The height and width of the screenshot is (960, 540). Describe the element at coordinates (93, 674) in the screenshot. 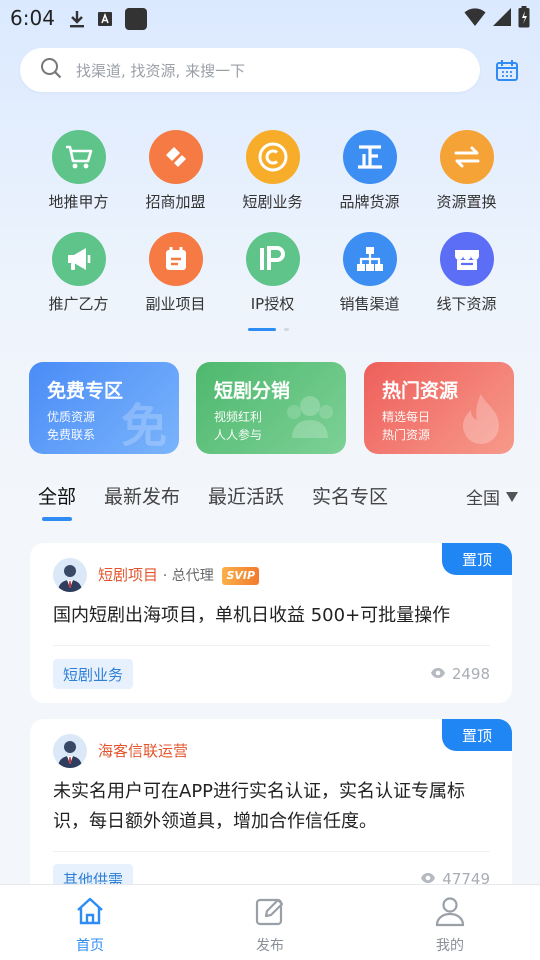

I see `card-tag: 短剧业务` at that location.